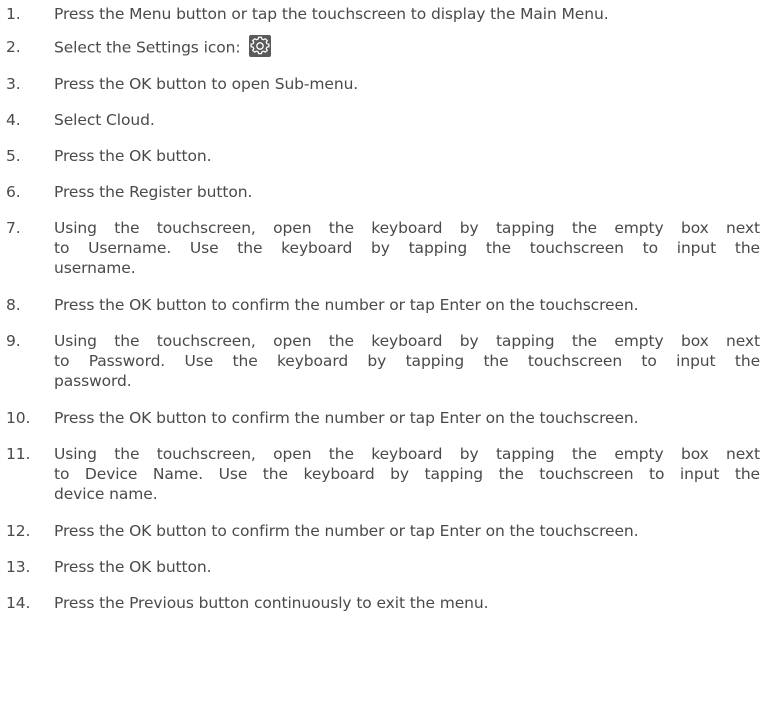 This screenshot has width=766, height=726. What do you see at coordinates (13, 156) in the screenshot?
I see `step-number: 5.` at bounding box center [13, 156].